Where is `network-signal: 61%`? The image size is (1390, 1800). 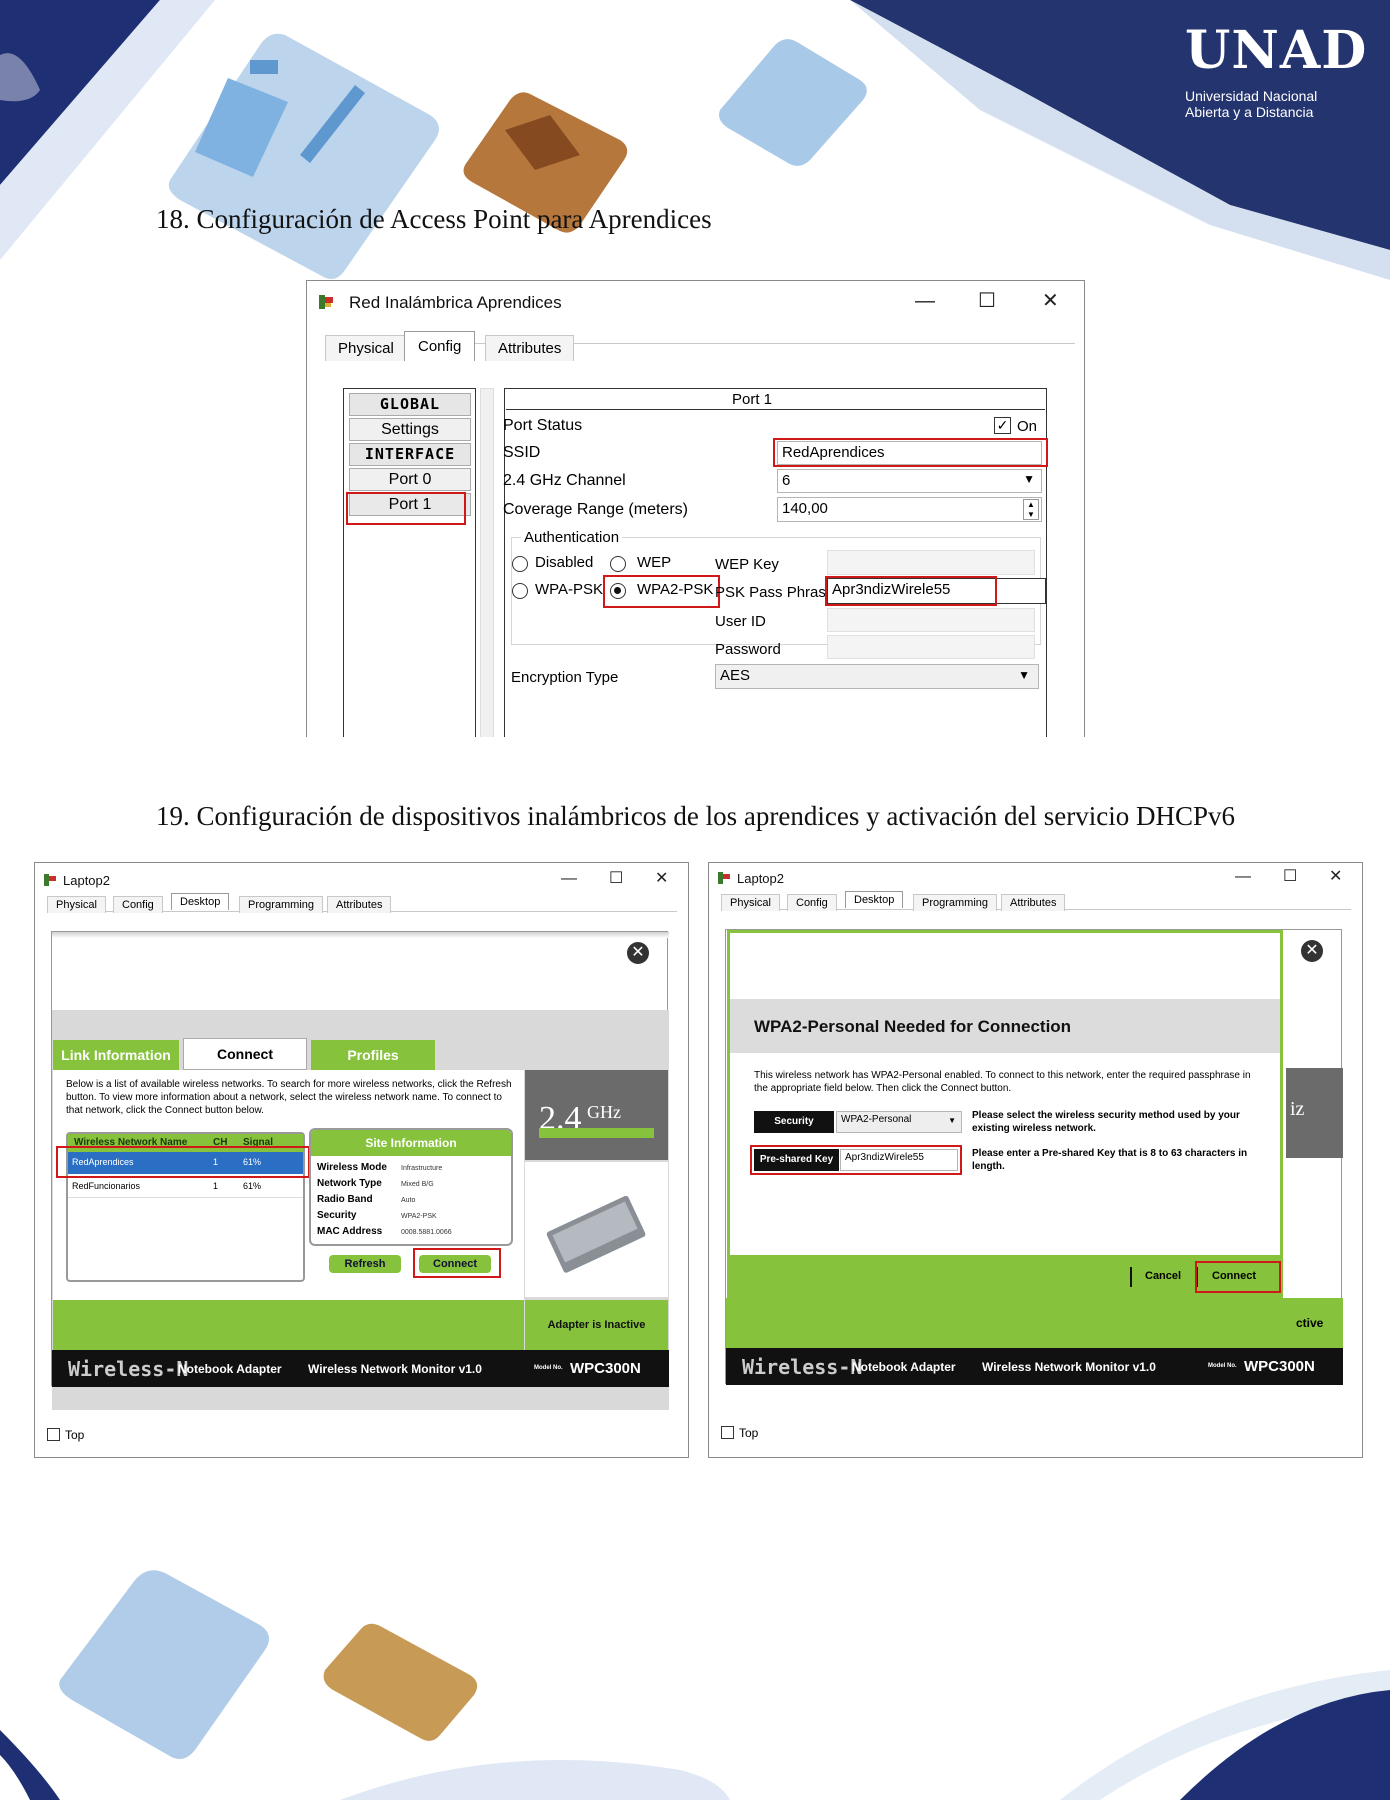
network-signal: 61% is located at coordinates (252, 1162).